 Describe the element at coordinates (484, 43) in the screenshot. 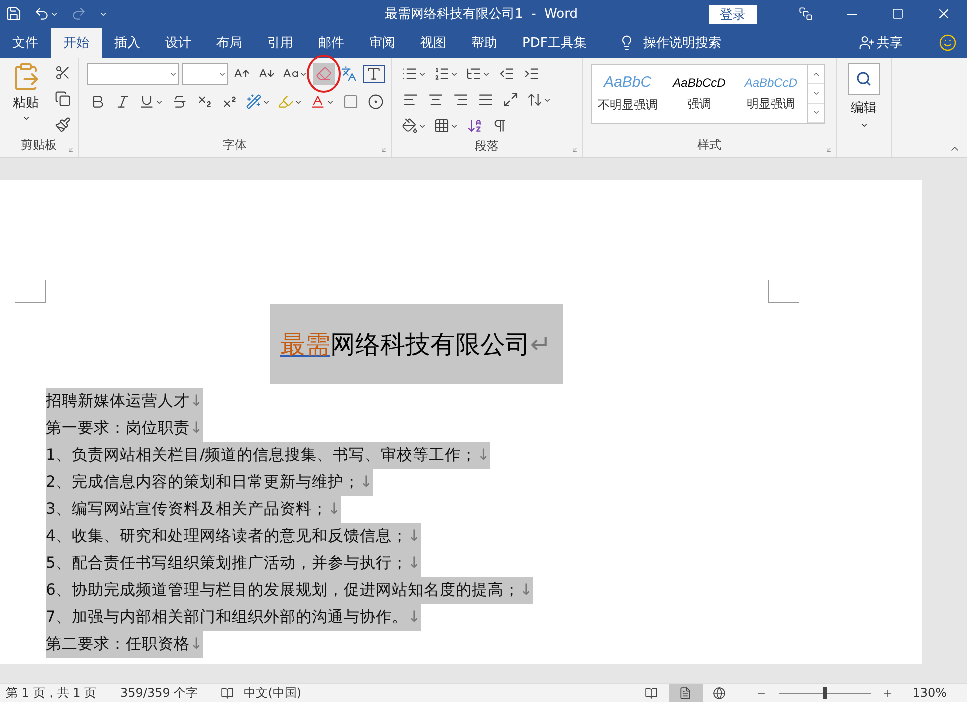

I see `ribbon-tab: 帮助` at that location.